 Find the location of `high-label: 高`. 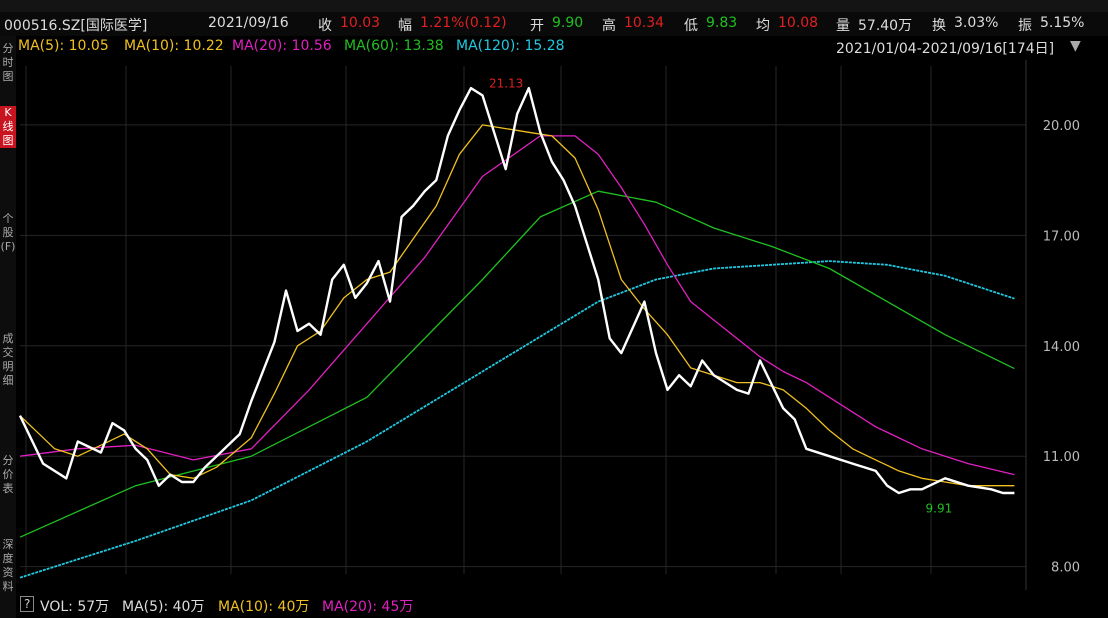

high-label: 高 is located at coordinates (609, 26).